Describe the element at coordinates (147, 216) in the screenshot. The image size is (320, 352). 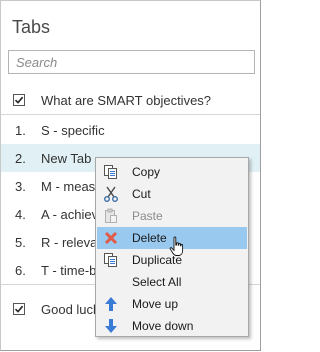
I see `menu-item-label: Paste` at that location.